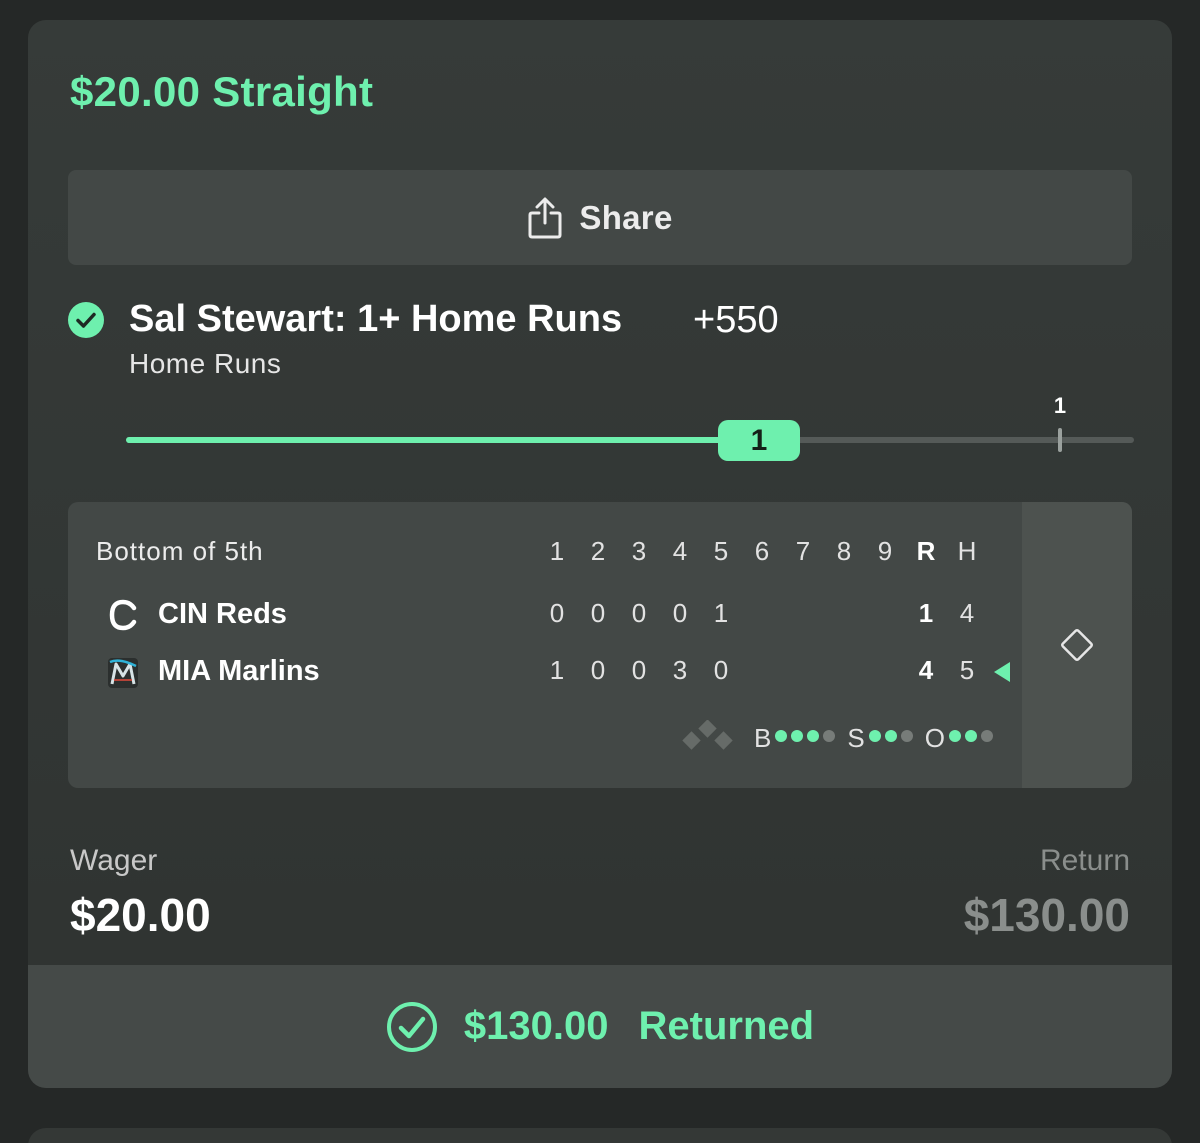  What do you see at coordinates (926, 551) in the screenshot?
I see `inning-header: R` at bounding box center [926, 551].